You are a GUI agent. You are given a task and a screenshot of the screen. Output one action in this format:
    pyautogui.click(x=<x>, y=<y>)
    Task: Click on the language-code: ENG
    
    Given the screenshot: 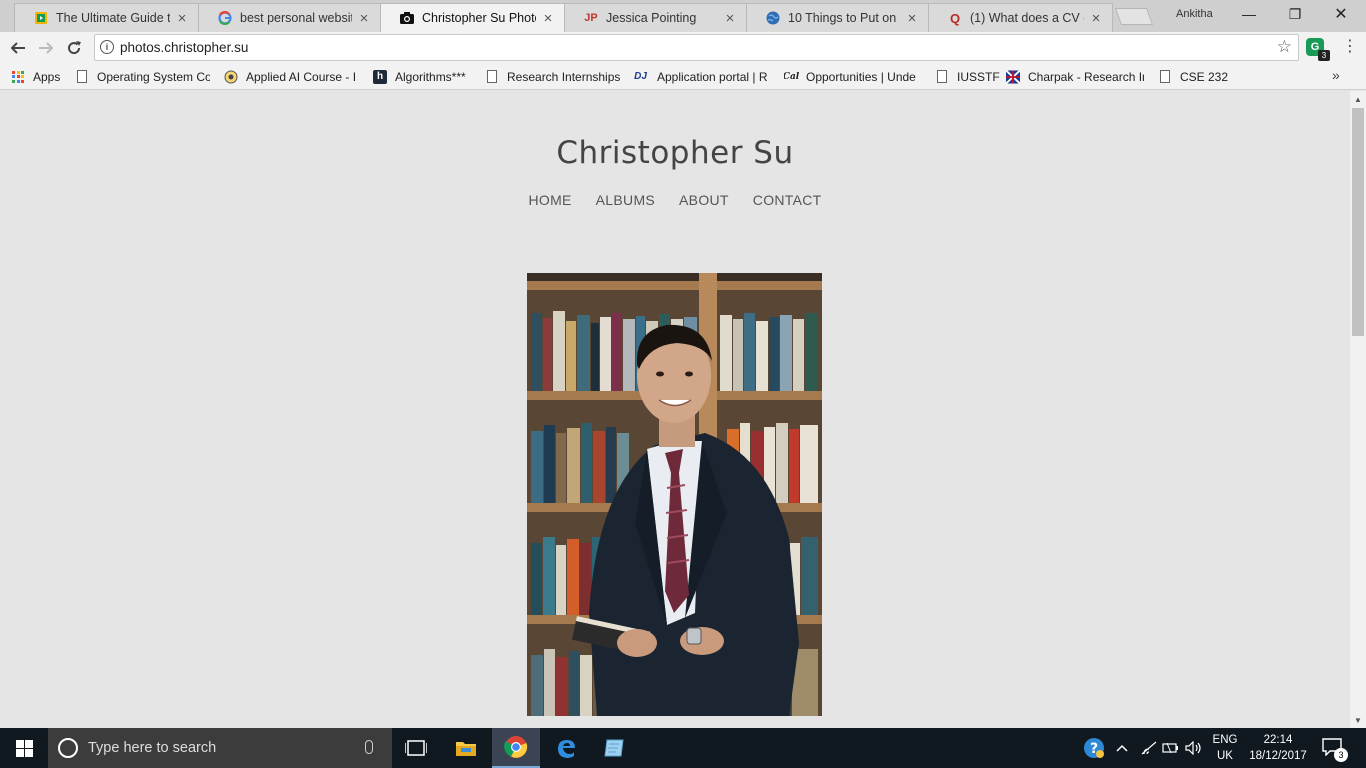 What is the action you would take?
    pyautogui.click(x=1225, y=740)
    